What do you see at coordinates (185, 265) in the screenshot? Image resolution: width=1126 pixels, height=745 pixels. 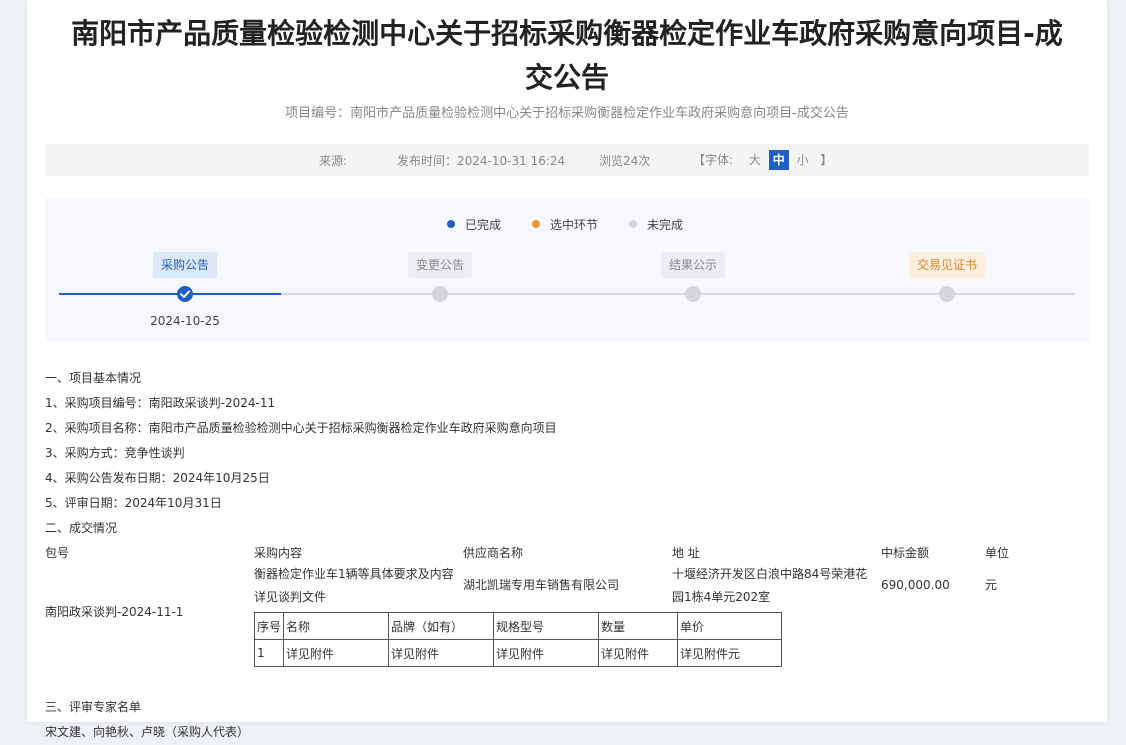 I see `step-procurement-notice: 采购公告` at bounding box center [185, 265].